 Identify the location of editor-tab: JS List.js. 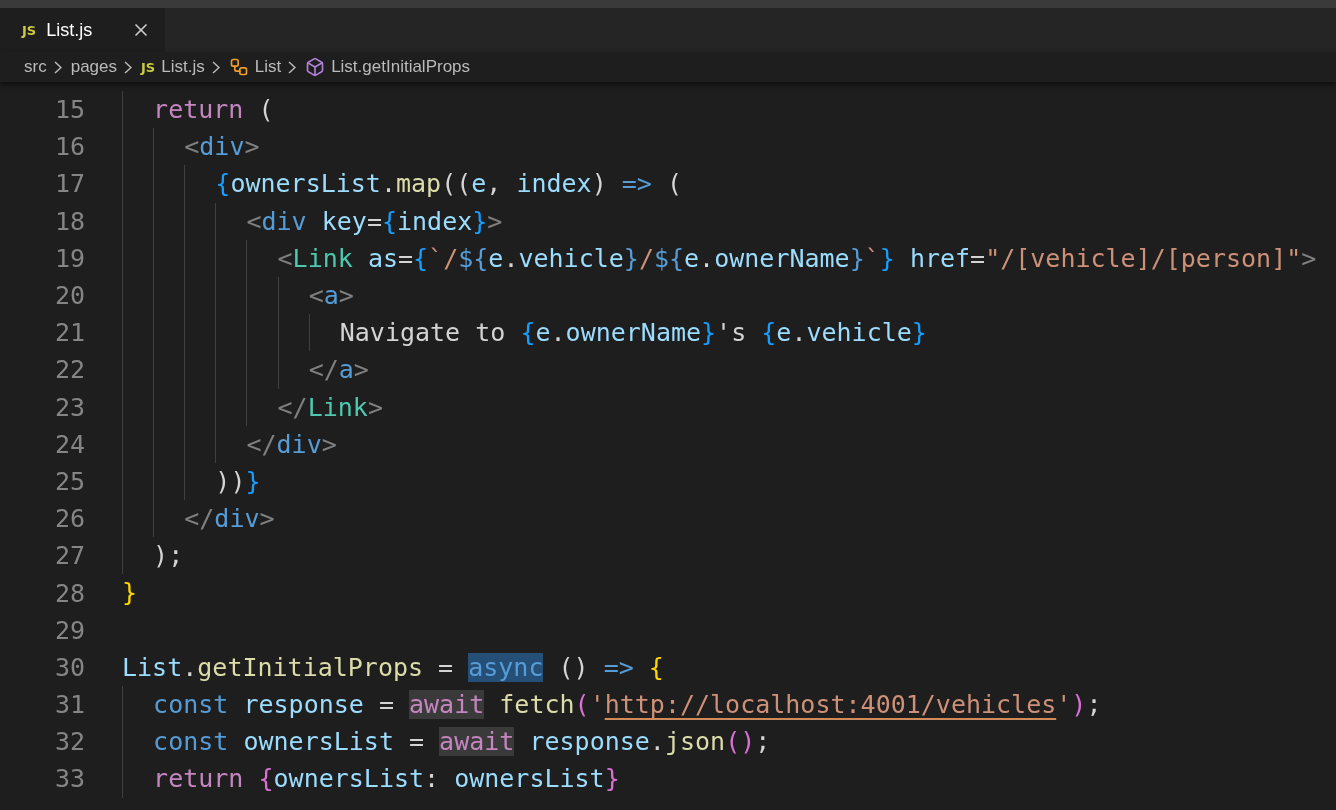
(82, 30).